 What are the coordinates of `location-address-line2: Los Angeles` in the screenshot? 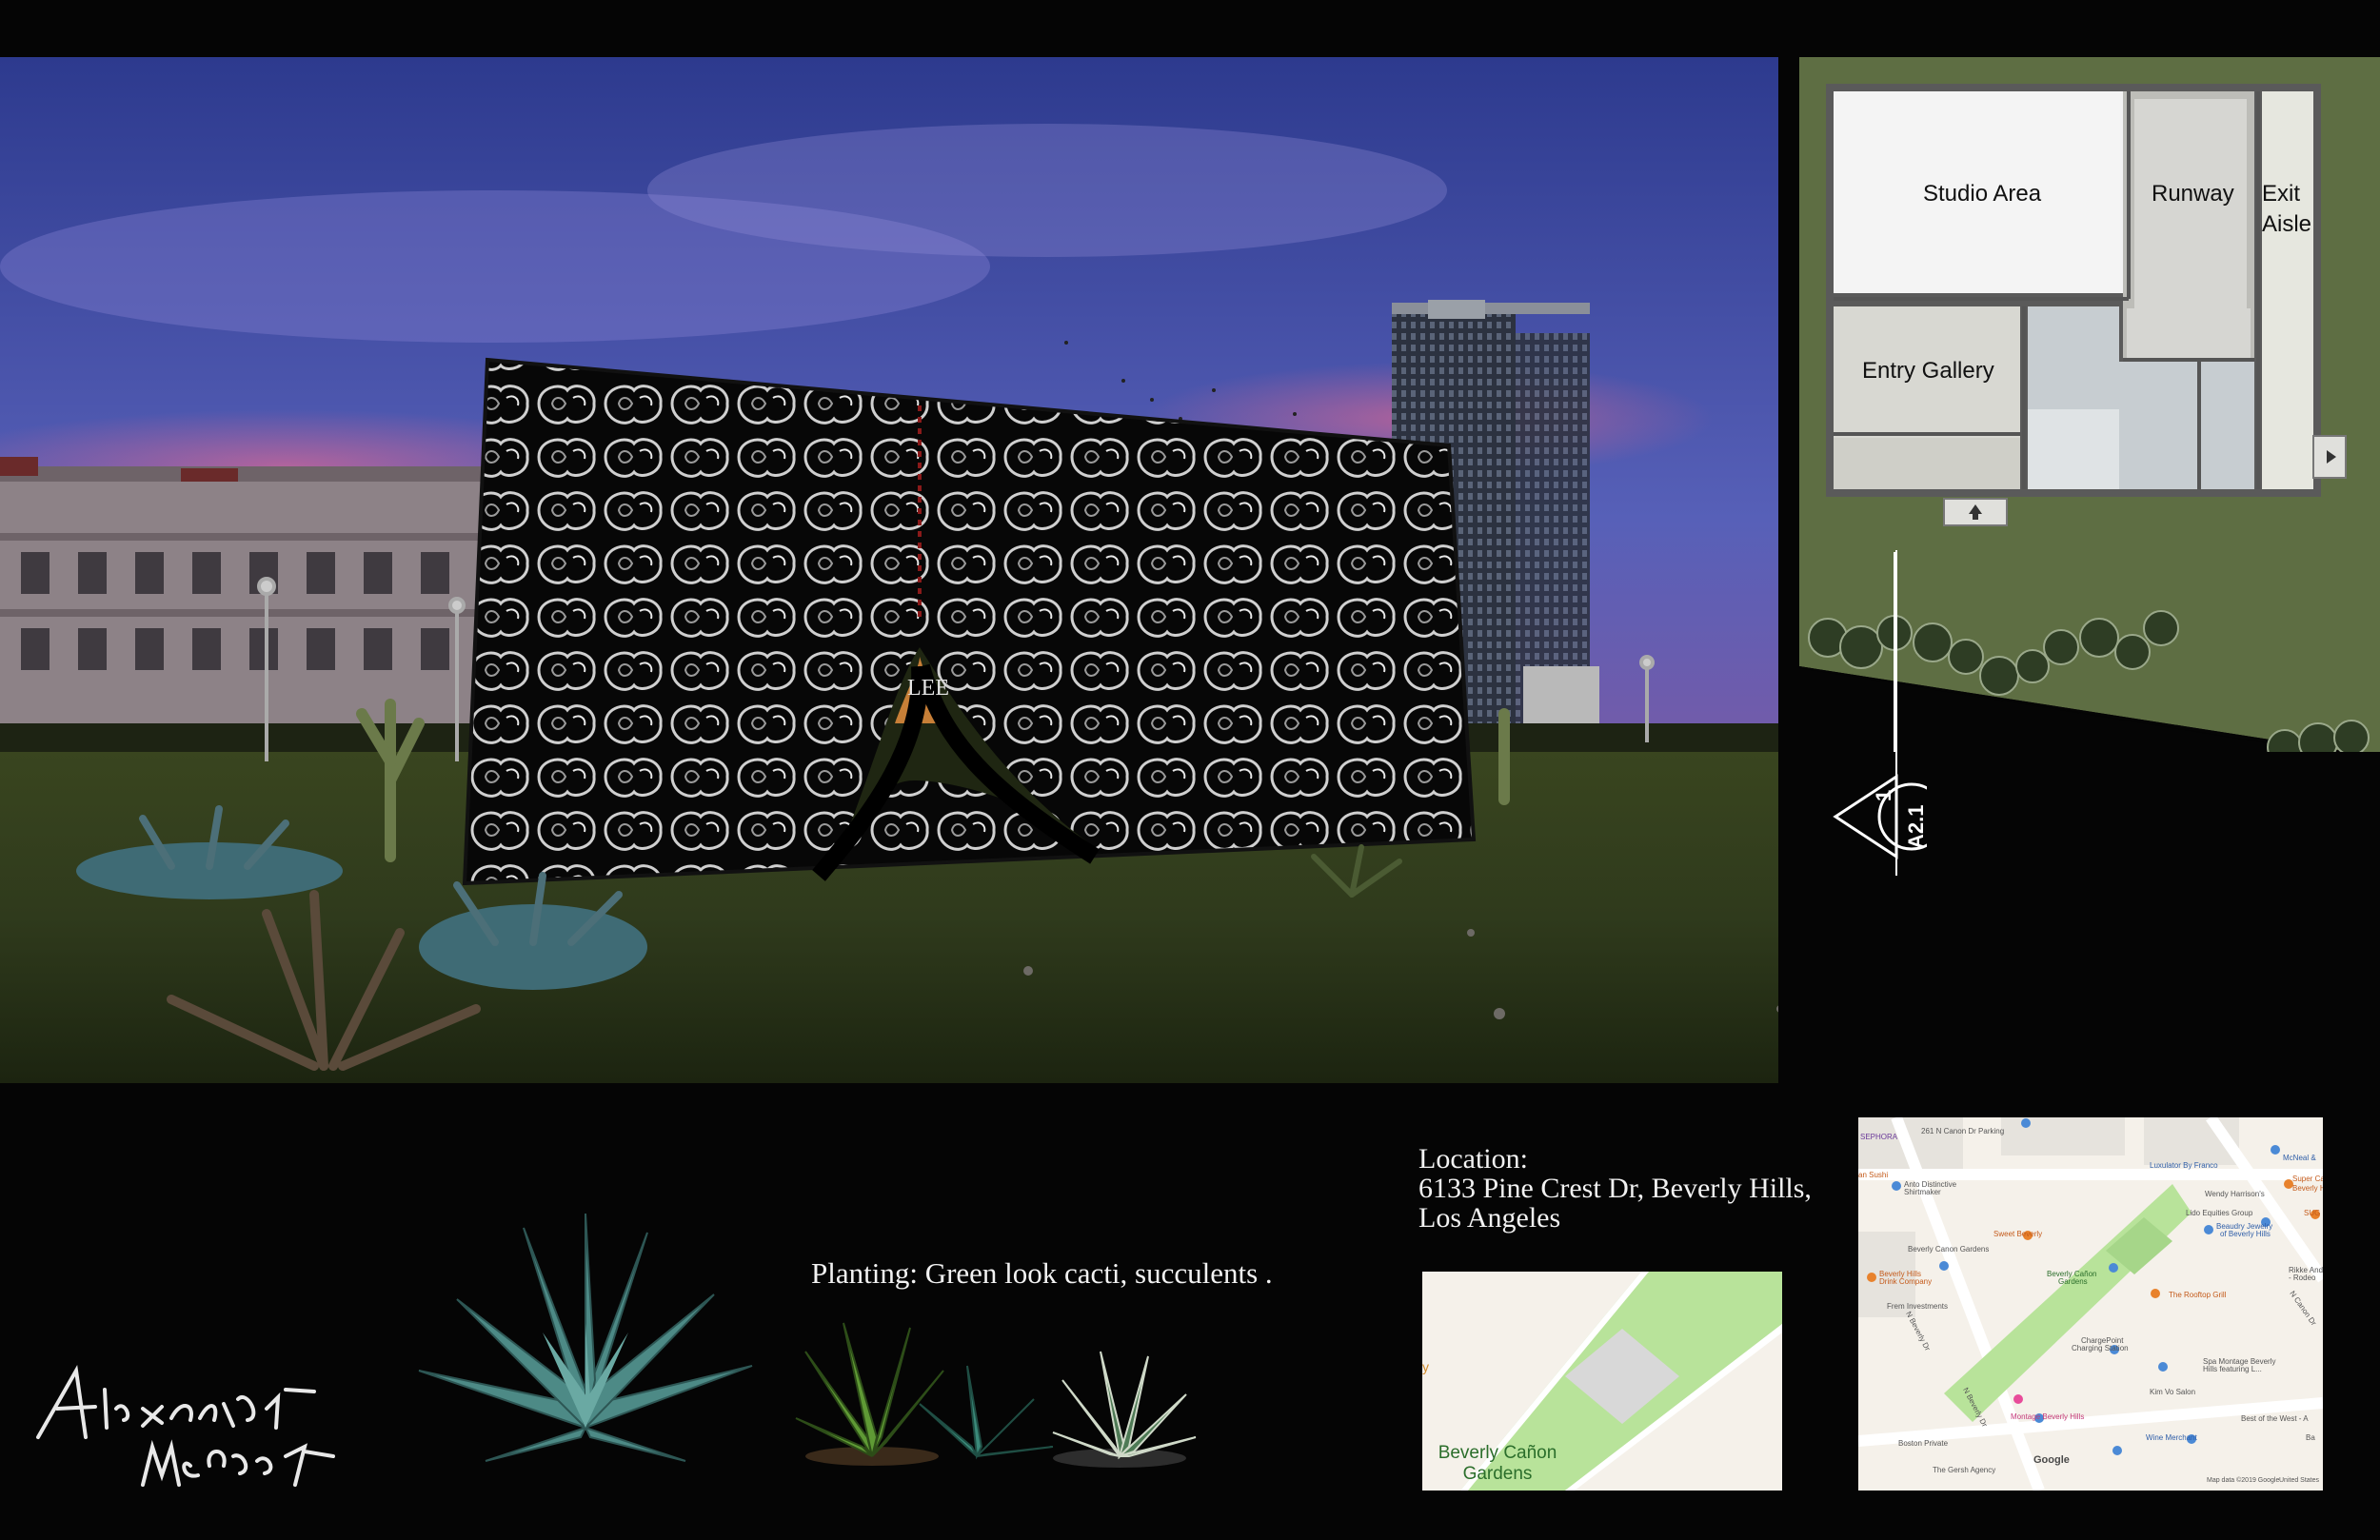 It's located at (1489, 1218).